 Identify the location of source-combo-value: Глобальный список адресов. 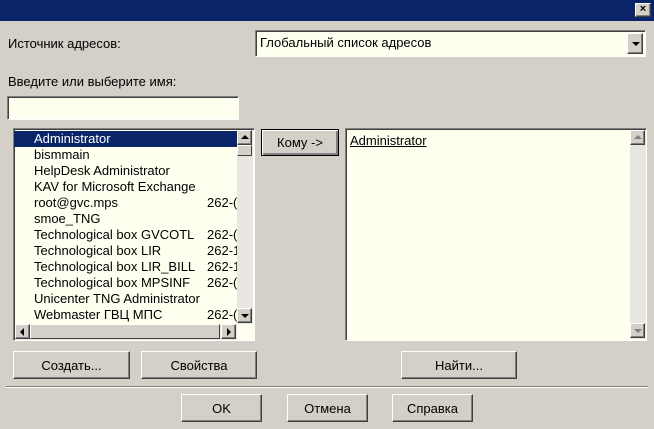
(346, 42).